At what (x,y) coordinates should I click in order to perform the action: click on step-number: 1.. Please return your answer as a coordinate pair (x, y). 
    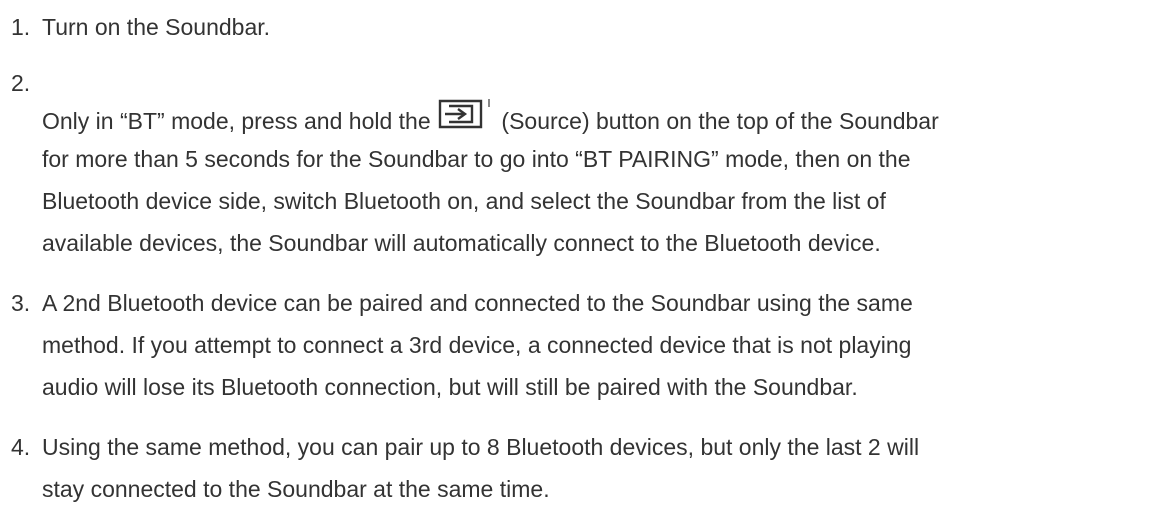
    Looking at the image, I should click on (21, 27).